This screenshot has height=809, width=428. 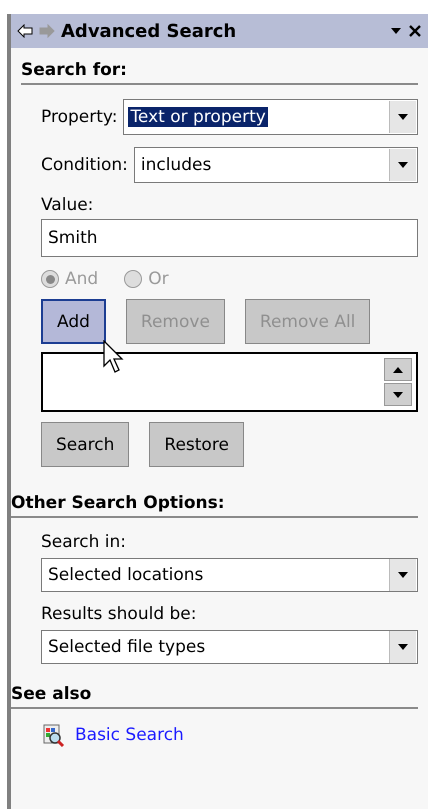 I want to click on button: Restore, so click(x=196, y=444).